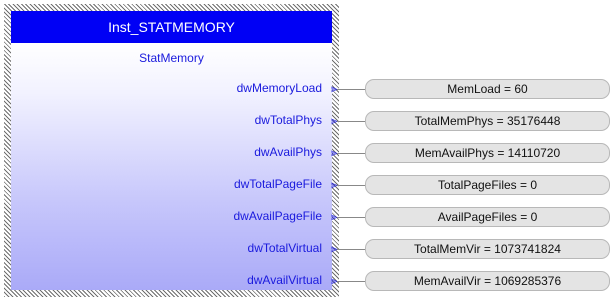 This screenshot has width=616, height=302. I want to click on output-pin-dwavailpagefile: dwAvailPageFile, so click(278, 216).